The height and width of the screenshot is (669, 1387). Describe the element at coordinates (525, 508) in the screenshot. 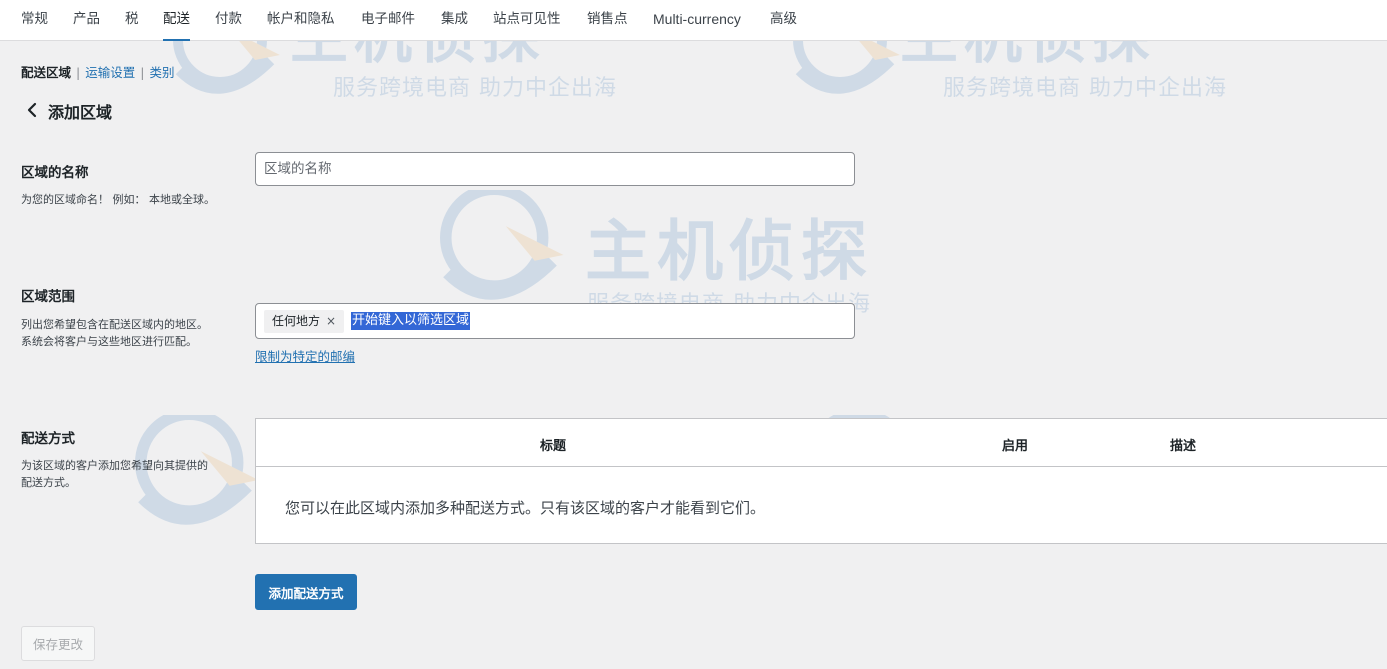

I see `empty-methods-message: 您可以在此区域内添加多种配送方式。只有该区域的客户才能看到它们。` at that location.